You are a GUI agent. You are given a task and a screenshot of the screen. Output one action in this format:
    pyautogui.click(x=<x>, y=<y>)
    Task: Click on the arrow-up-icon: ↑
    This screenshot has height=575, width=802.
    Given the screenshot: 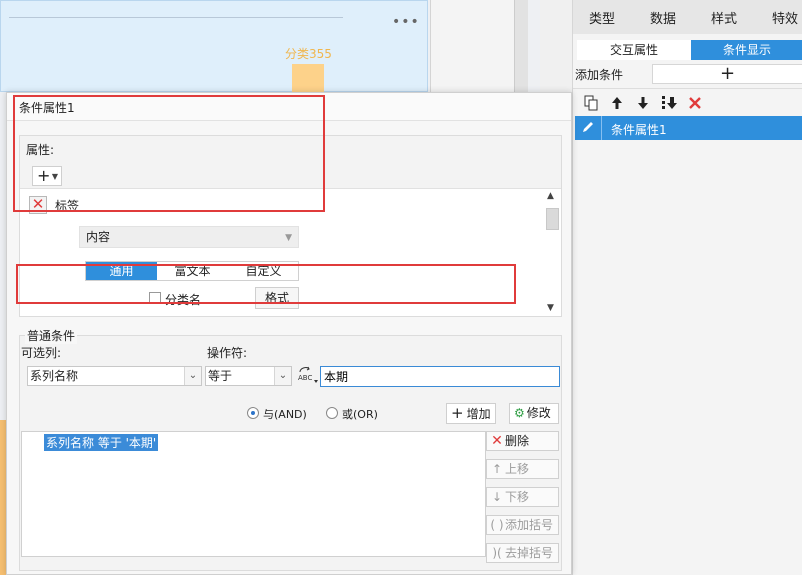 What is the action you would take?
    pyautogui.click(x=497, y=469)
    